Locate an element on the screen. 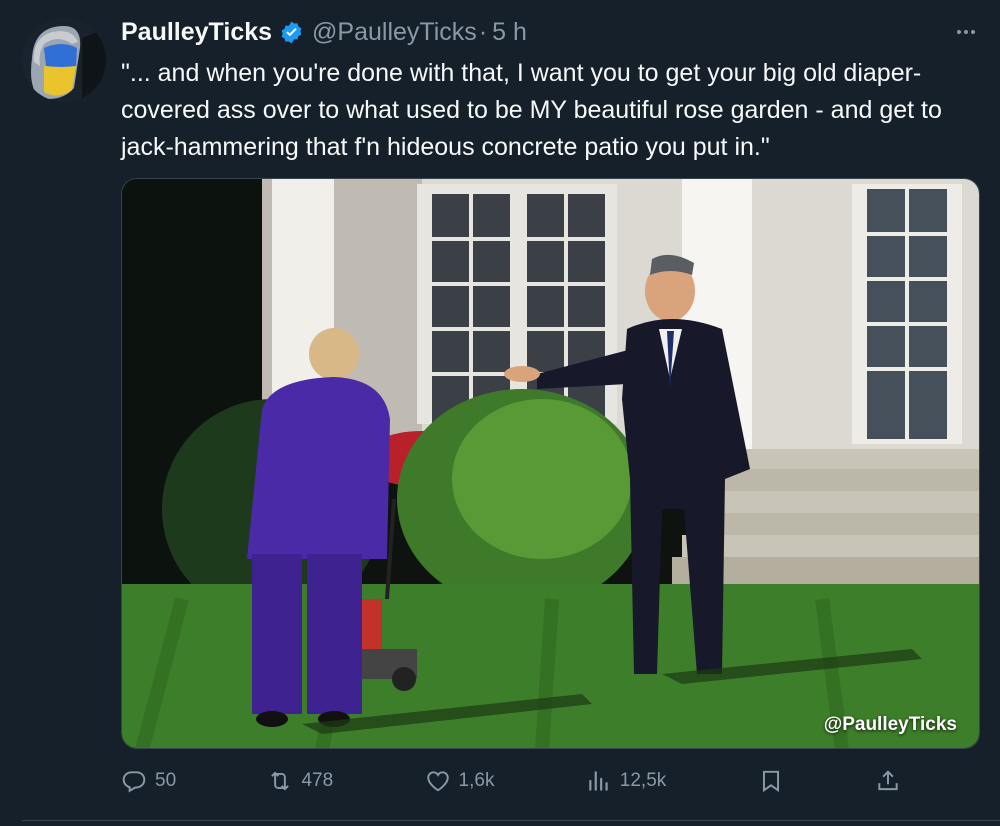 This screenshot has height=826, width=1000. retweet-icon is located at coordinates (280, 781).